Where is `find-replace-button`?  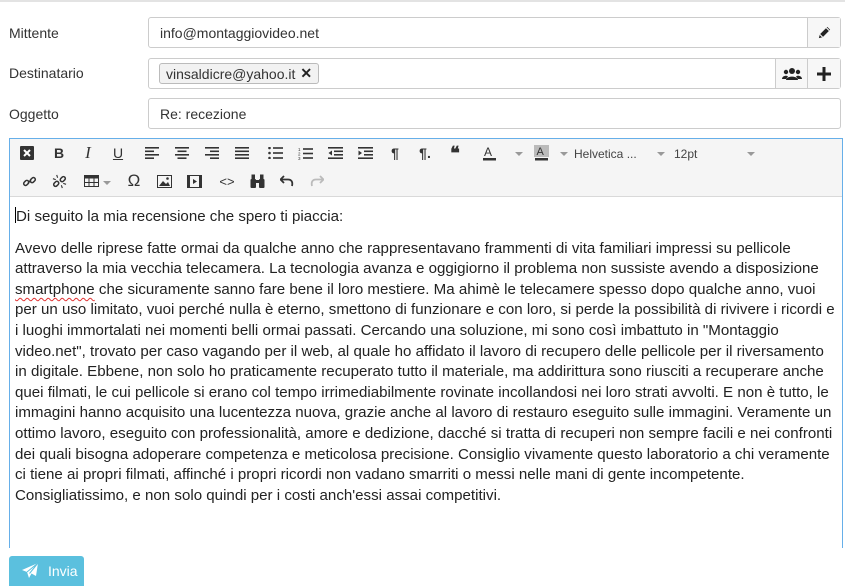 find-replace-button is located at coordinates (257, 181).